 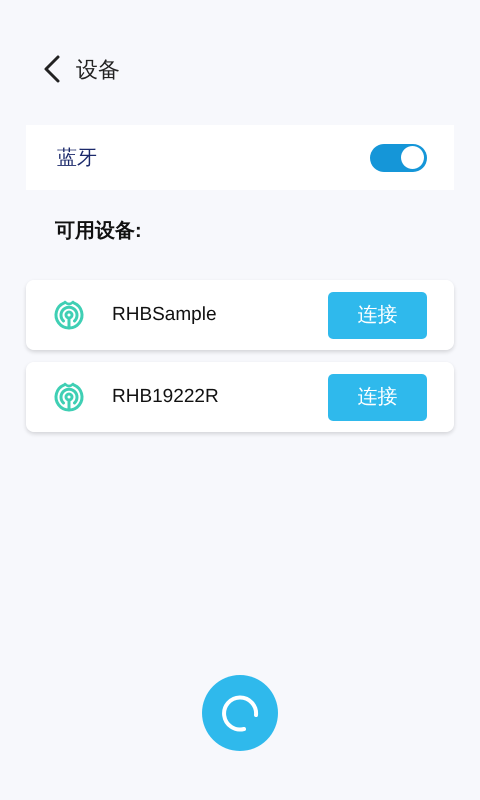 What do you see at coordinates (166, 396) in the screenshot?
I see `device-name: RHB19222R` at bounding box center [166, 396].